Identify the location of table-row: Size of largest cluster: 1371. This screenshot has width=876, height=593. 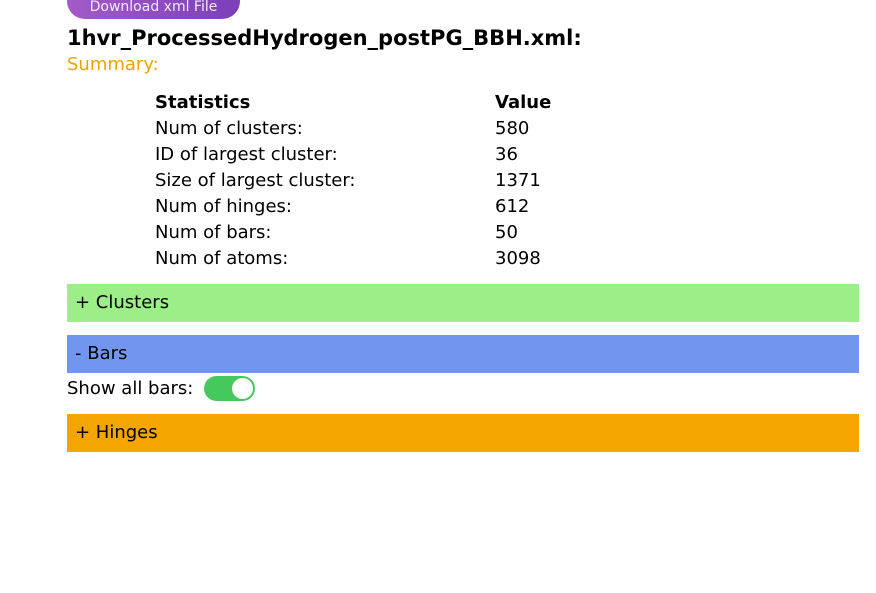
(353, 181).